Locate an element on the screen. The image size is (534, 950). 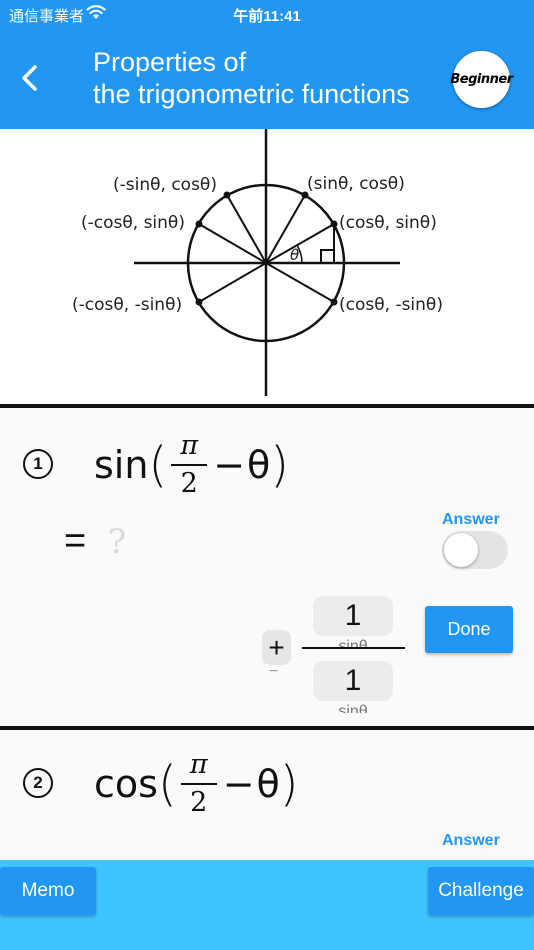
denominator-input: 1 is located at coordinates (353, 681).